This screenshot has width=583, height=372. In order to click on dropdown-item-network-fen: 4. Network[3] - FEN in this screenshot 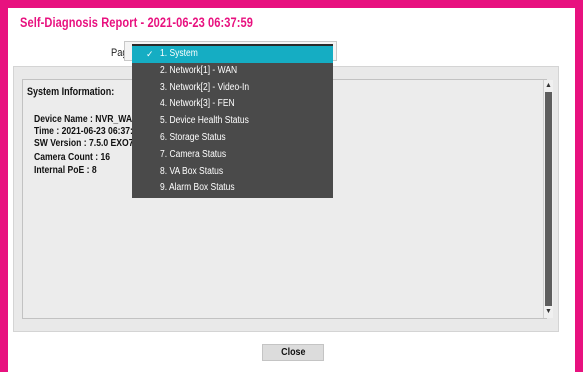, I will do `click(232, 104)`.